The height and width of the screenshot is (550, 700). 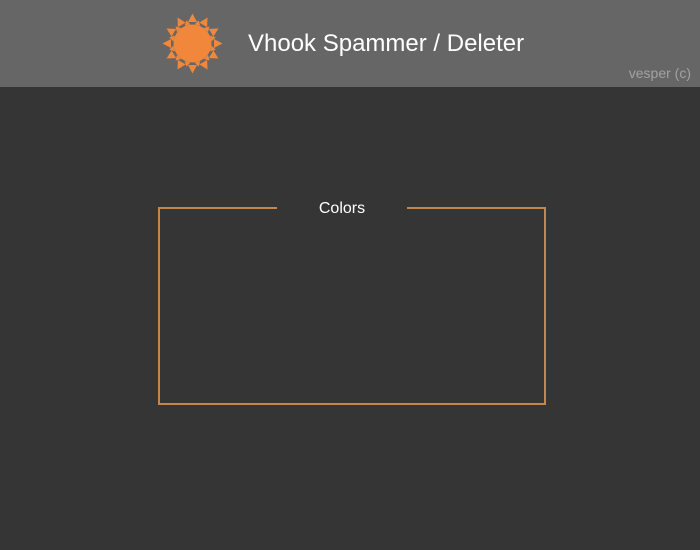 I want to click on sun-icon, so click(x=192, y=43).